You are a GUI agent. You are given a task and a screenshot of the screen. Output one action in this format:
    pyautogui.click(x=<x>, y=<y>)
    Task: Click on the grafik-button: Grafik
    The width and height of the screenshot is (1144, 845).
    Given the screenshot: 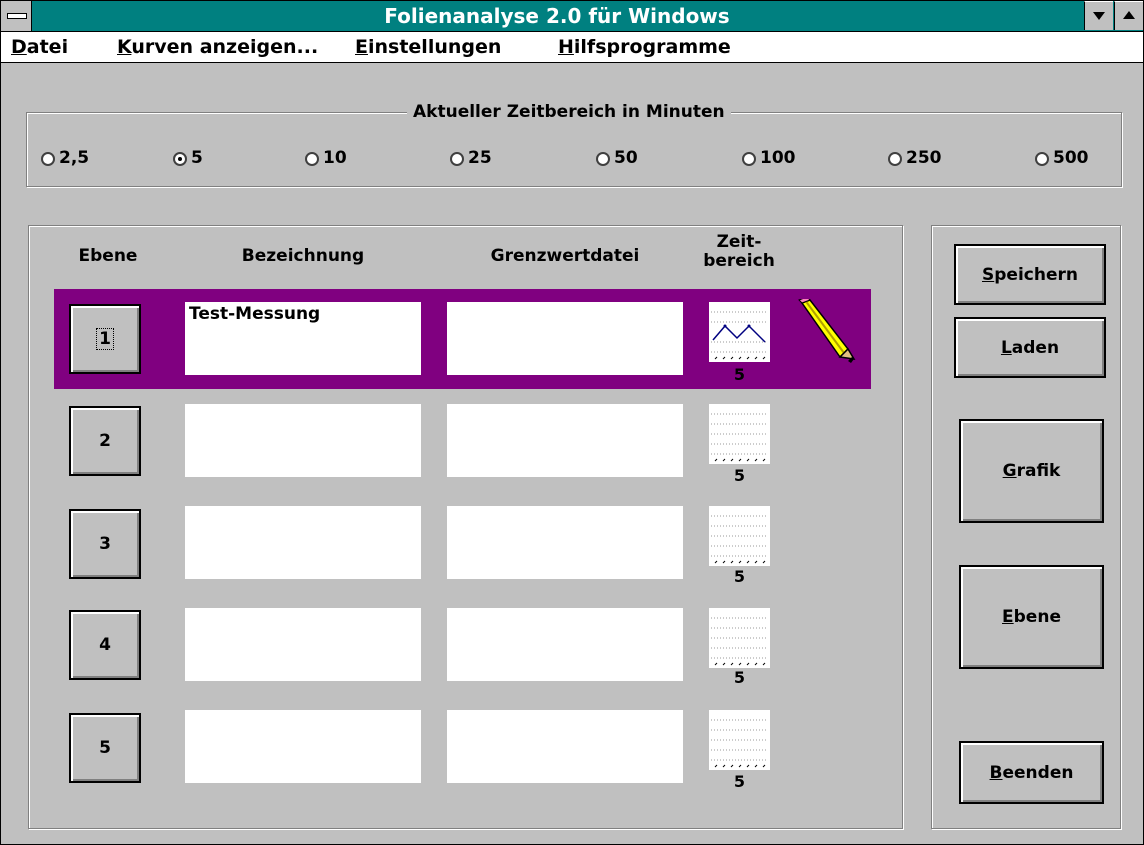 What is the action you would take?
    pyautogui.click(x=1031, y=471)
    